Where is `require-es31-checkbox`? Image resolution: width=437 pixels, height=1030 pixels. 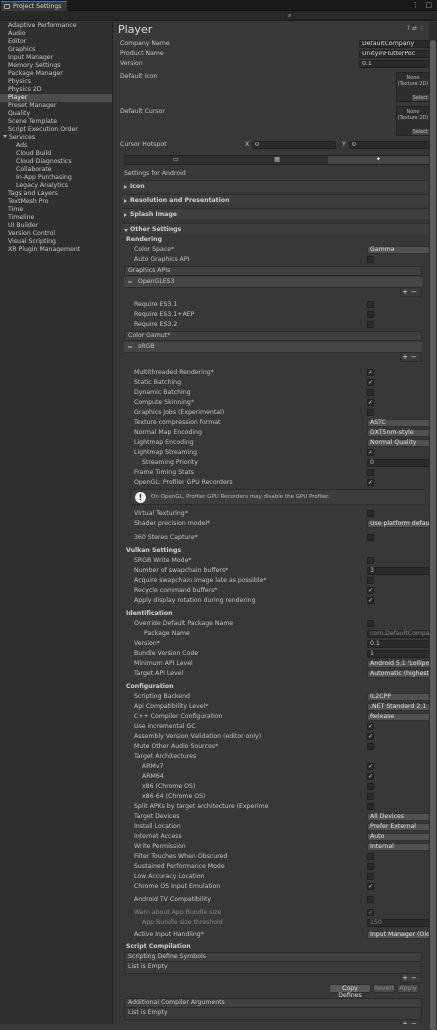 require-es31-checkbox is located at coordinates (370, 304).